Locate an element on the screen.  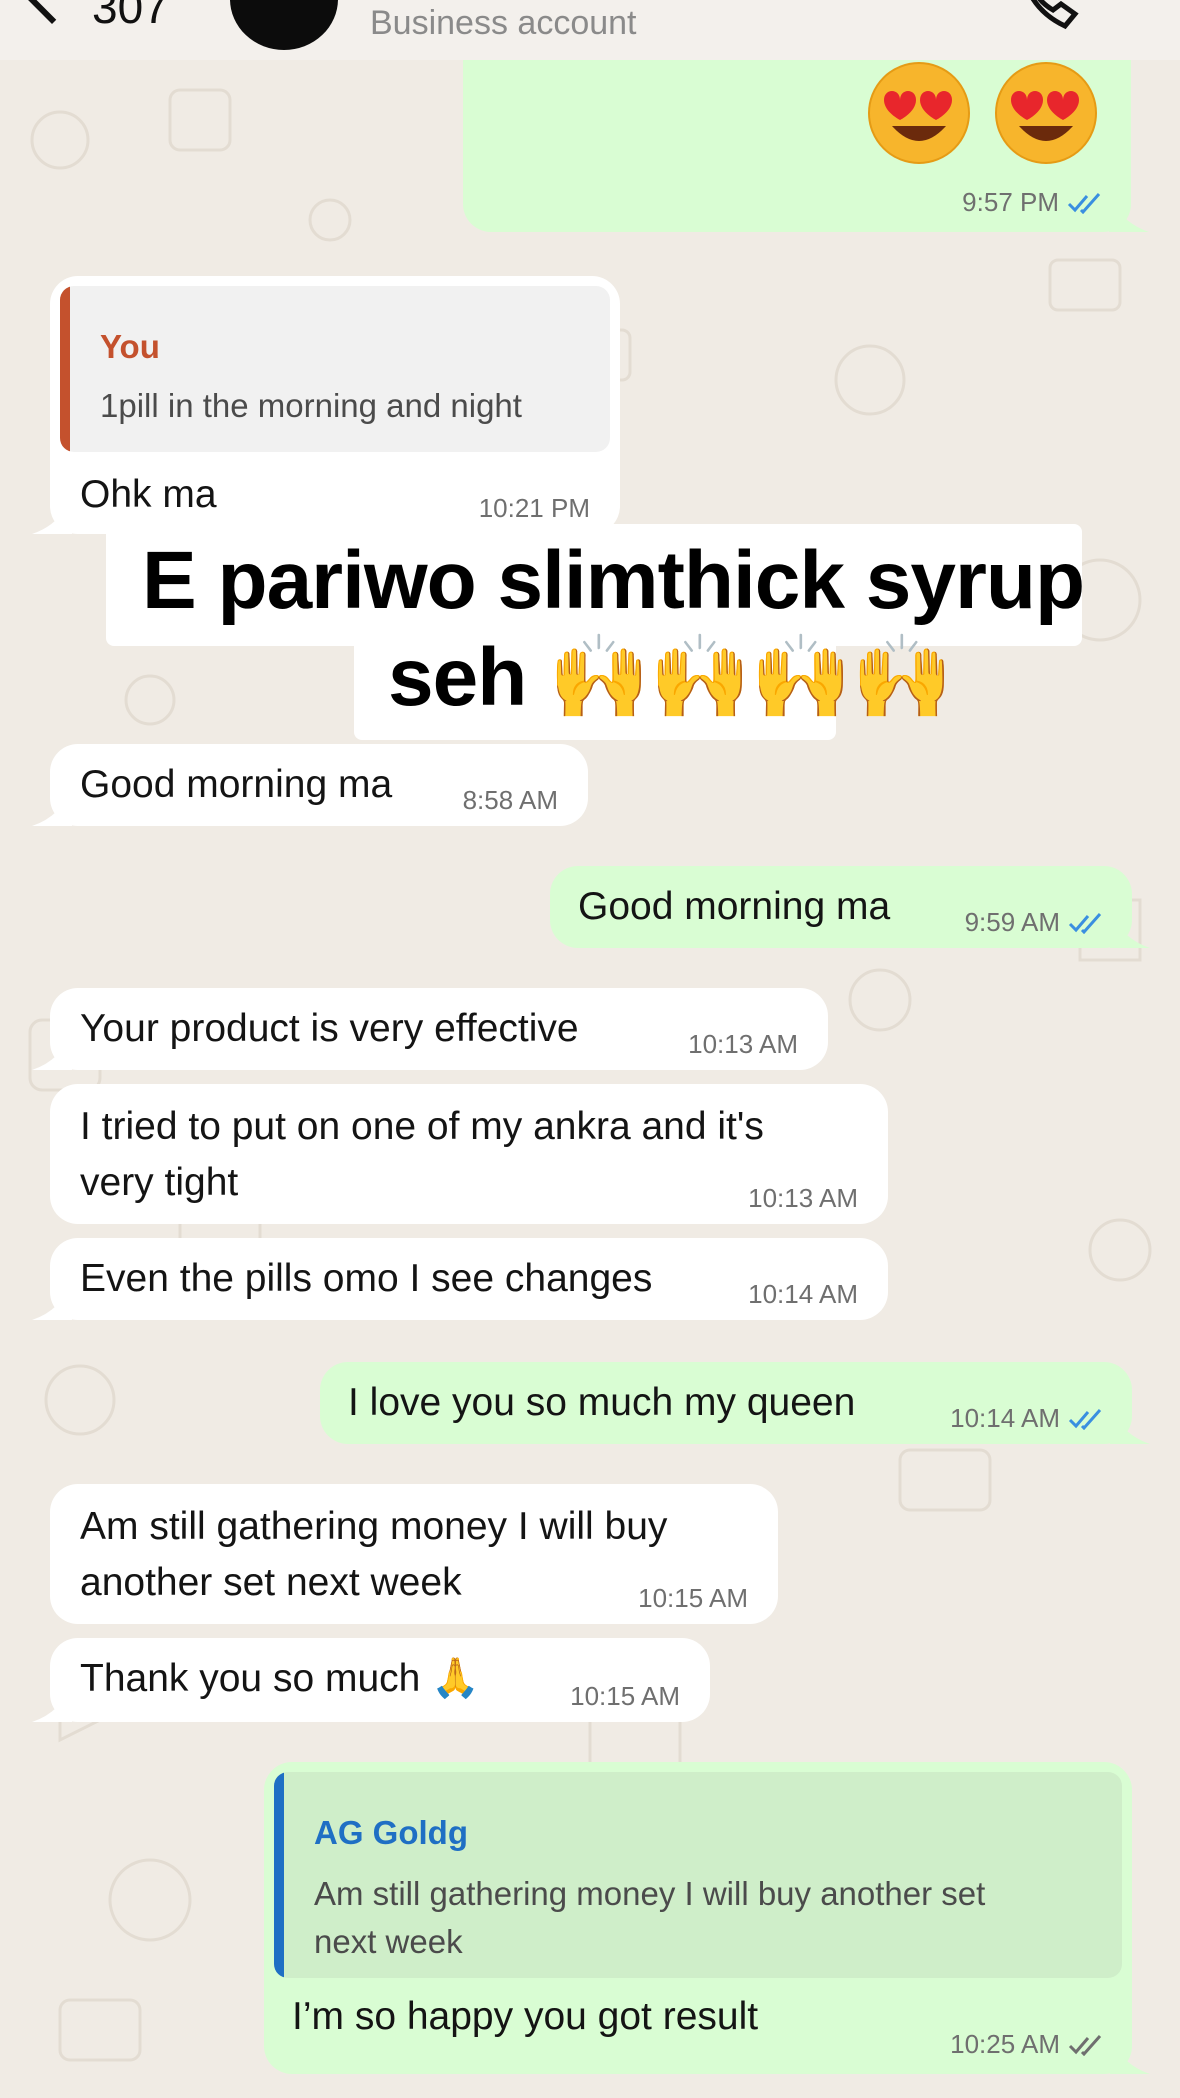
message-text: Your product is very effective is located at coordinates (329, 1028).